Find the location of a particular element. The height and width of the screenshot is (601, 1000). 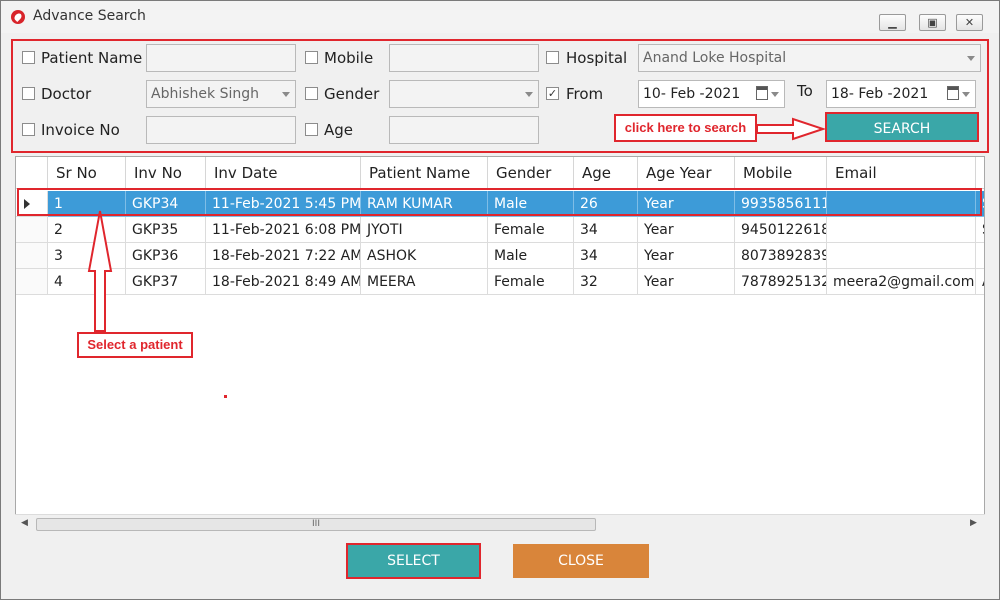

select-button: SELECT is located at coordinates (413, 561).